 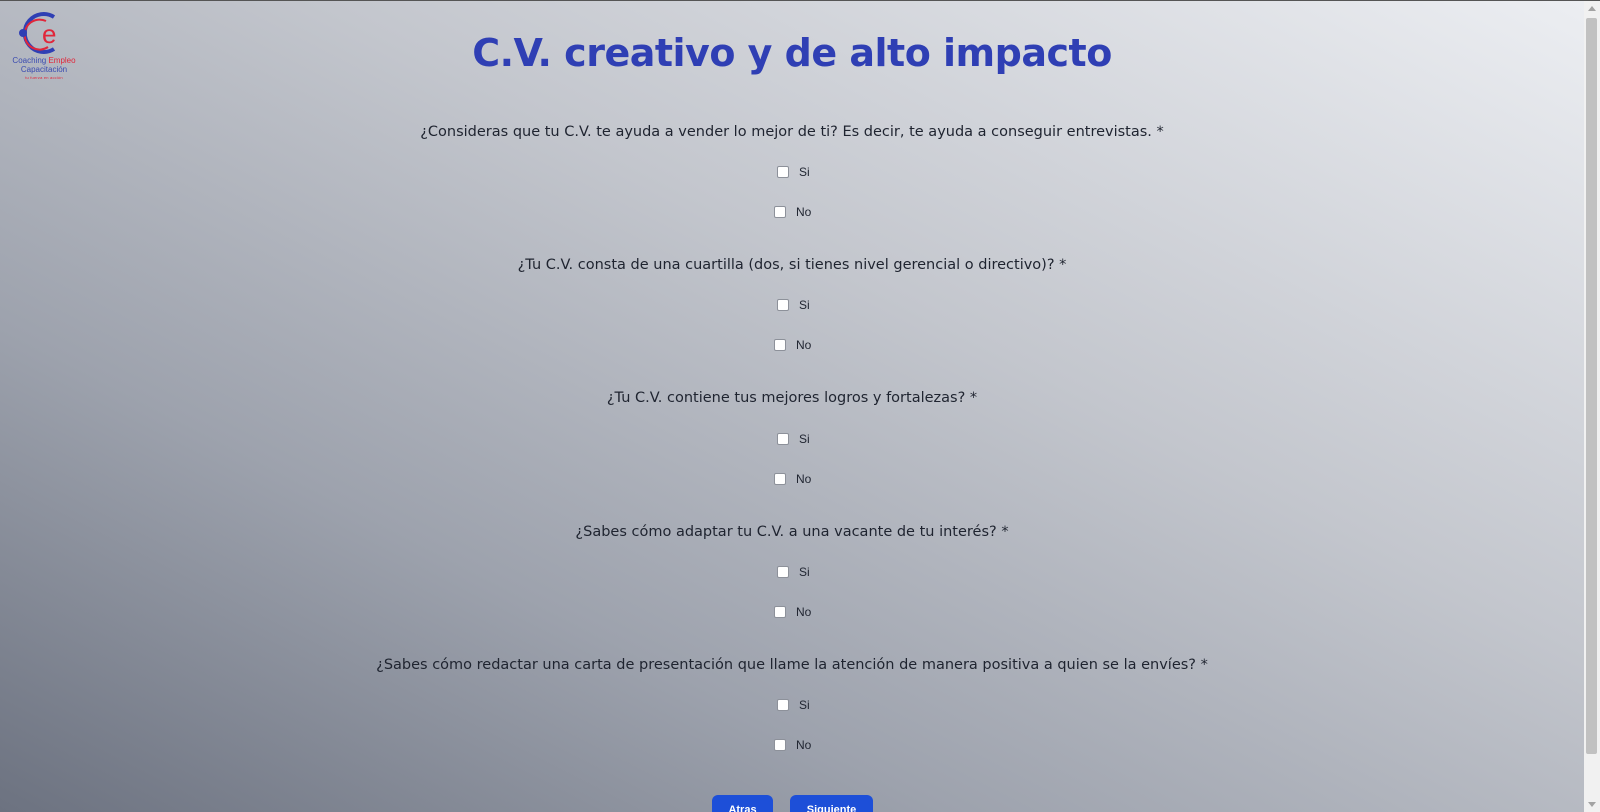 What do you see at coordinates (783, 705) in the screenshot?
I see `question-5-si-checkbox` at bounding box center [783, 705].